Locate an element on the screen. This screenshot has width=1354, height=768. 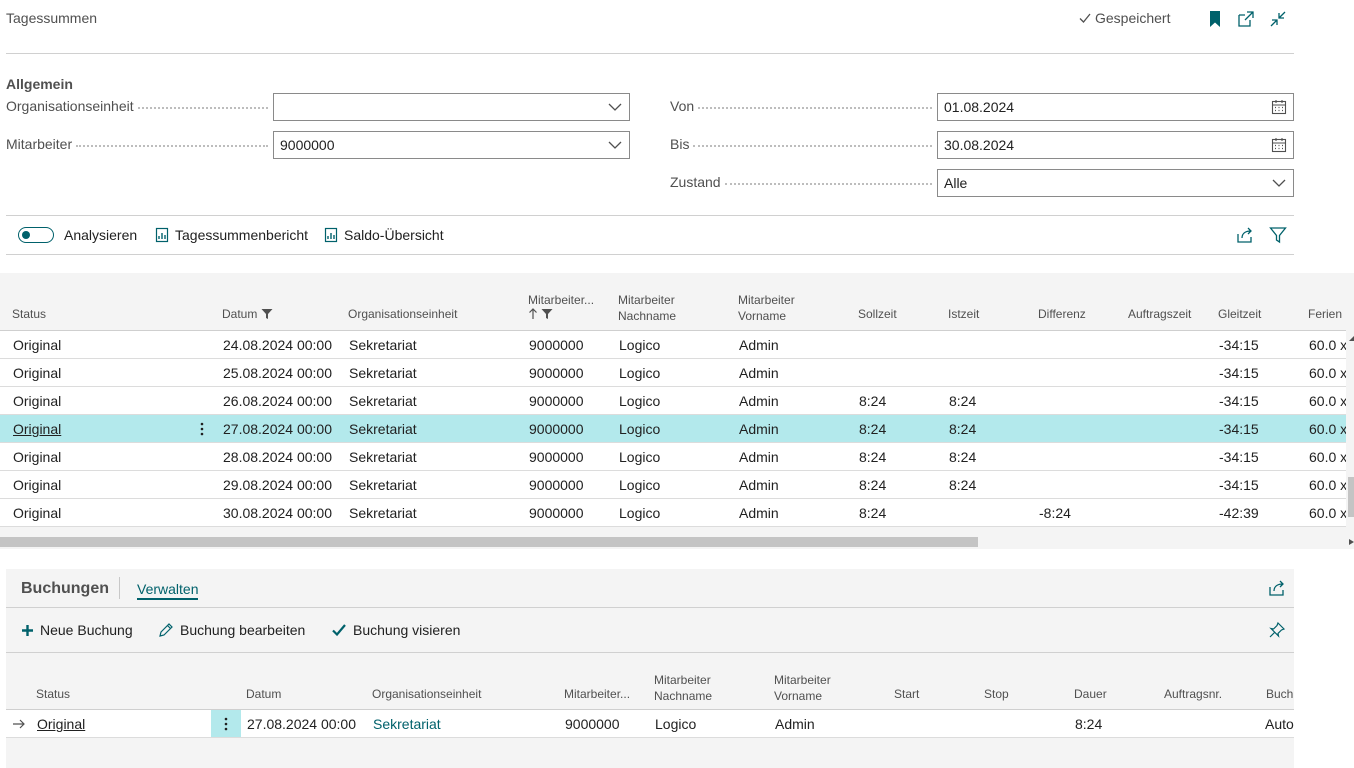
bookings-column-header-status: Status is located at coordinates (53, 694).